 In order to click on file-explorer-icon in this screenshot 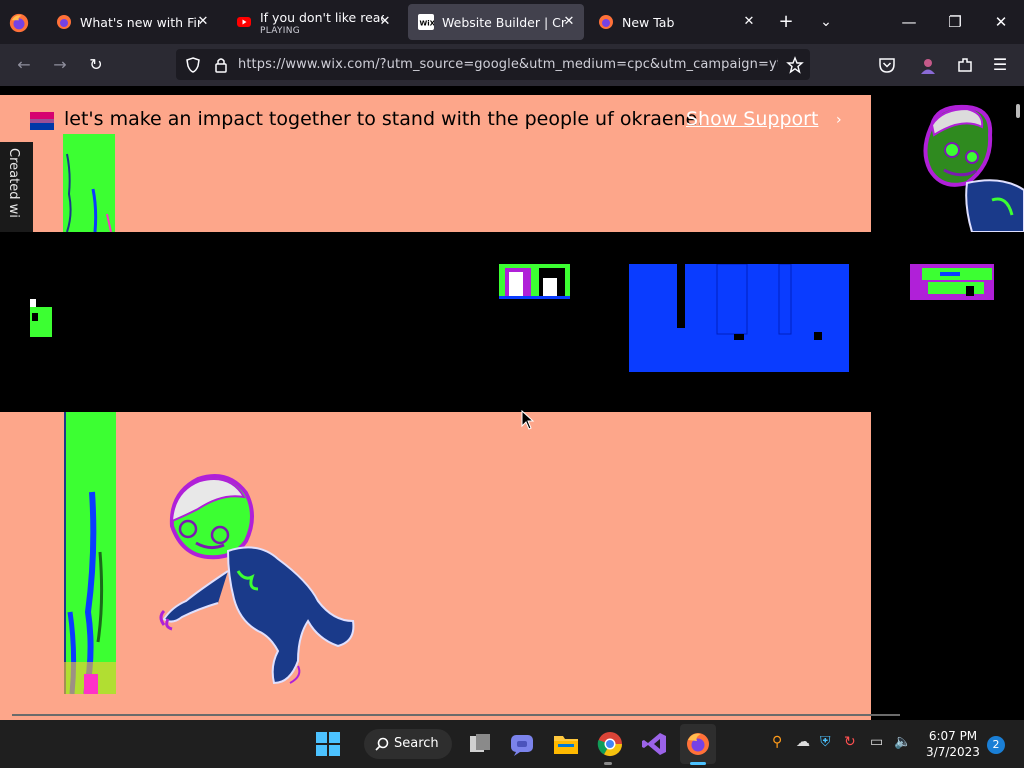, I will do `click(566, 744)`.